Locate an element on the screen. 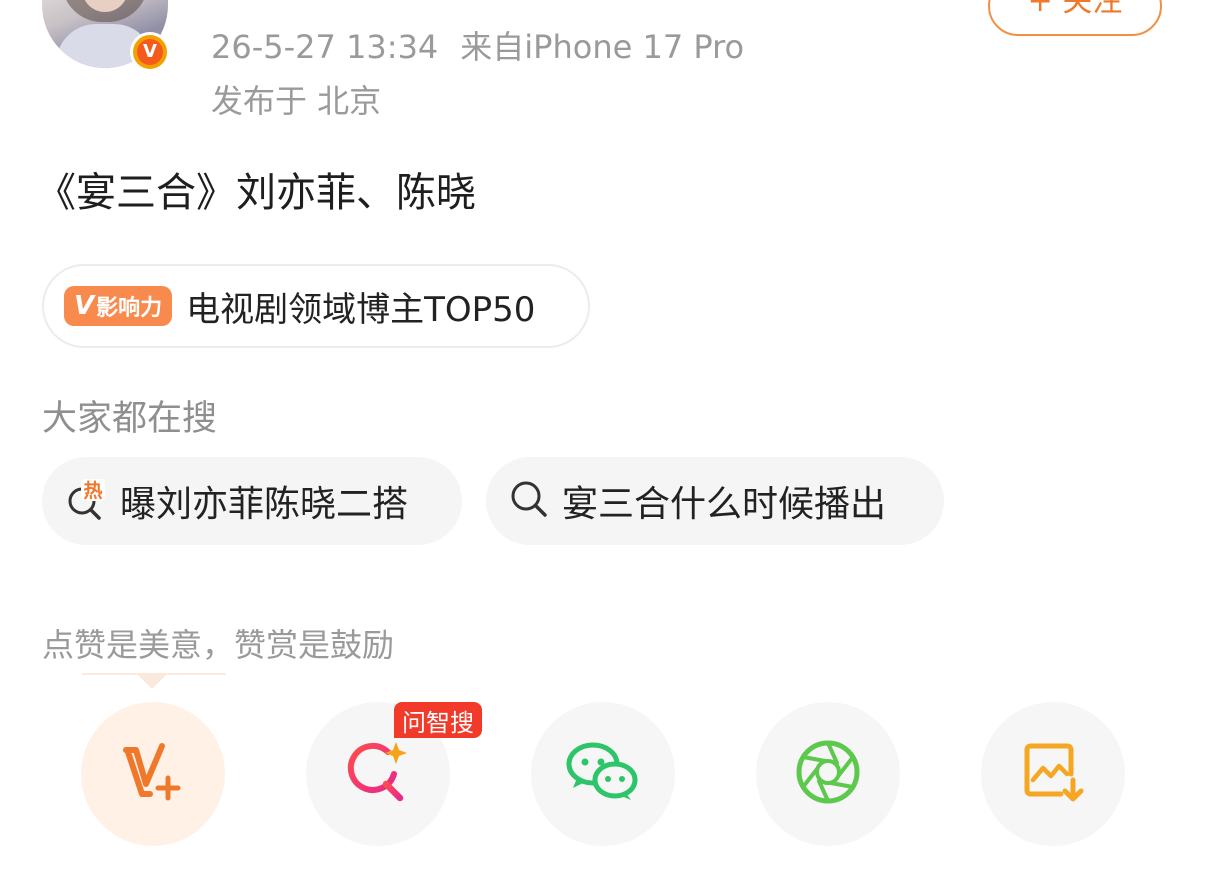 The width and height of the screenshot is (1206, 869). follow-button: + 关注 is located at coordinates (1075, 18).